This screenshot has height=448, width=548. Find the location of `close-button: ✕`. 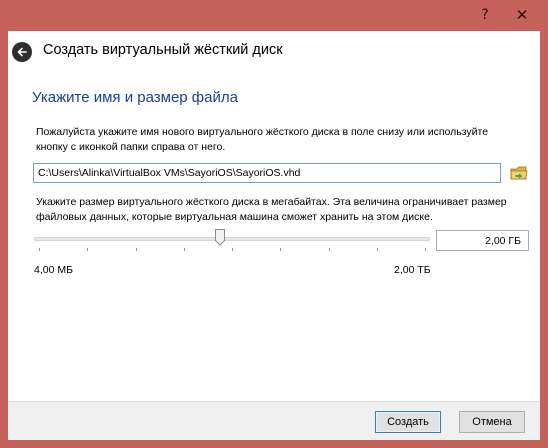

close-button: ✕ is located at coordinates (522, 14).